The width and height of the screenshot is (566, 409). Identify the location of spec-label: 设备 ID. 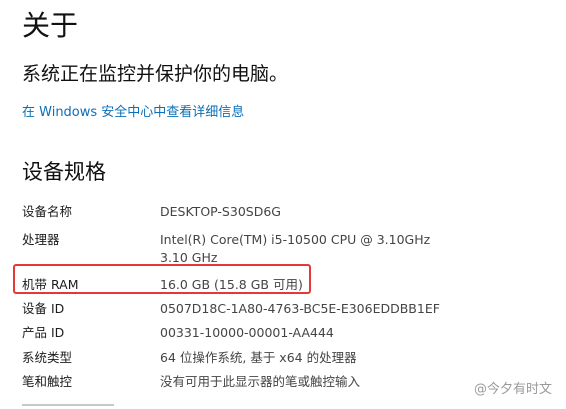
(43, 308).